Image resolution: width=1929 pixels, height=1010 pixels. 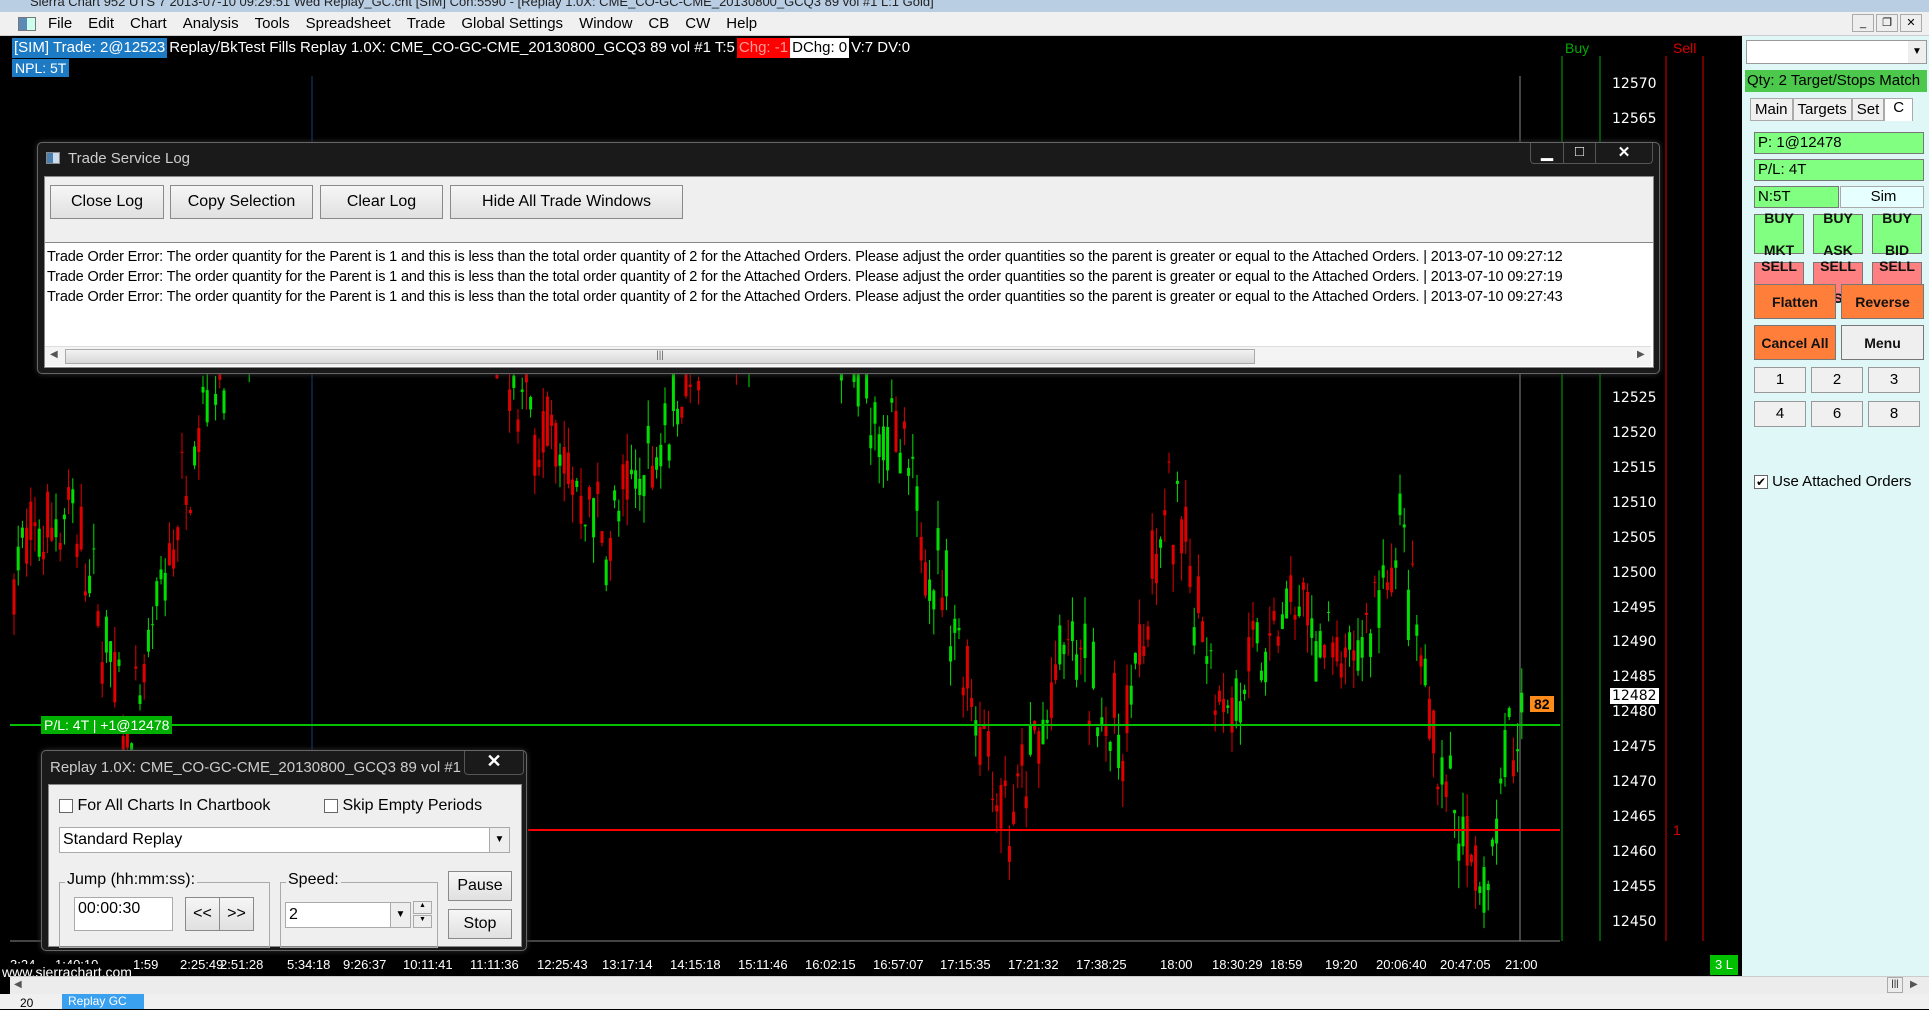 I want to click on for-all-charts-checkbox: For All Charts In Chartbook, so click(x=164, y=806).